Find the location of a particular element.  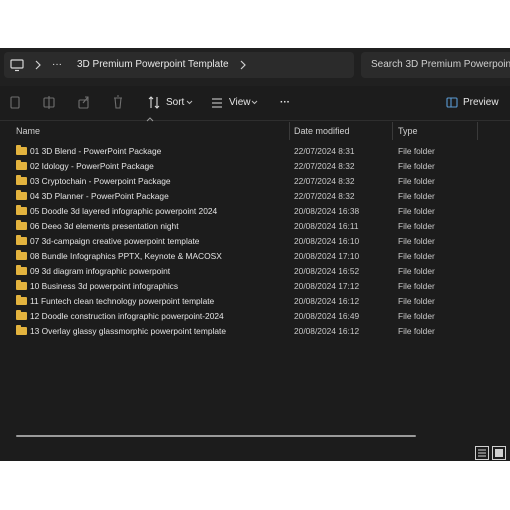

file-name: 01 3D Blend - PowerPoint Package is located at coordinates (96, 151).